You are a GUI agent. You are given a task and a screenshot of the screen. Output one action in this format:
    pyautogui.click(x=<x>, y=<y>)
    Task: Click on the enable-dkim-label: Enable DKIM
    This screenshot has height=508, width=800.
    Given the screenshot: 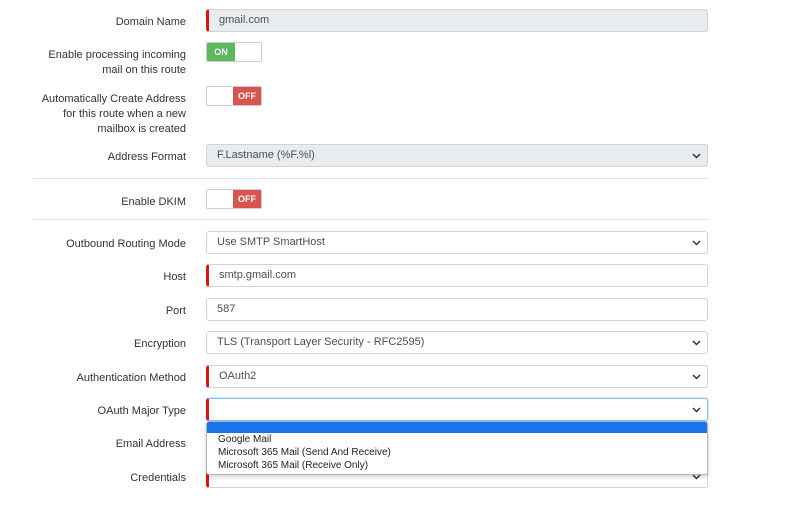 What is the action you would take?
    pyautogui.click(x=153, y=202)
    